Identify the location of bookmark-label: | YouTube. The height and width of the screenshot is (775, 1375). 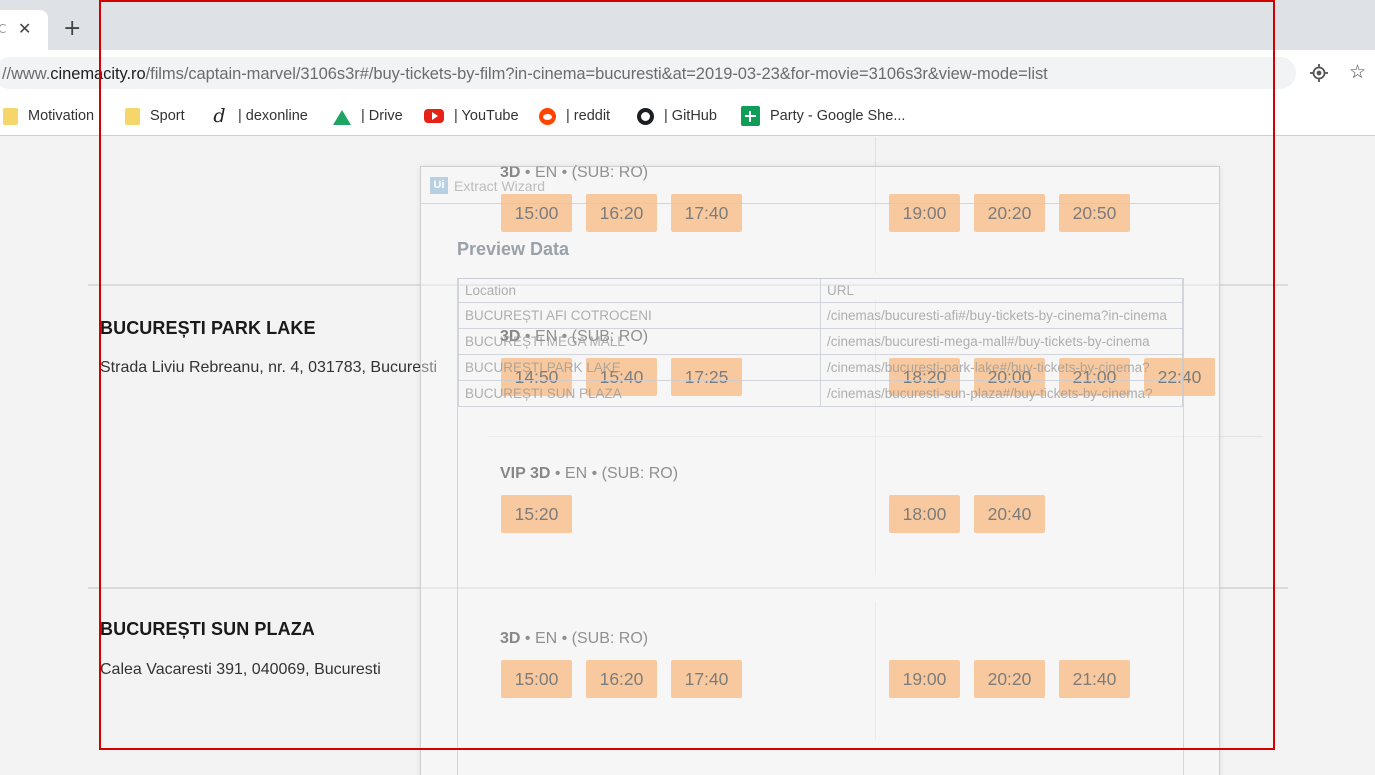
(486, 116).